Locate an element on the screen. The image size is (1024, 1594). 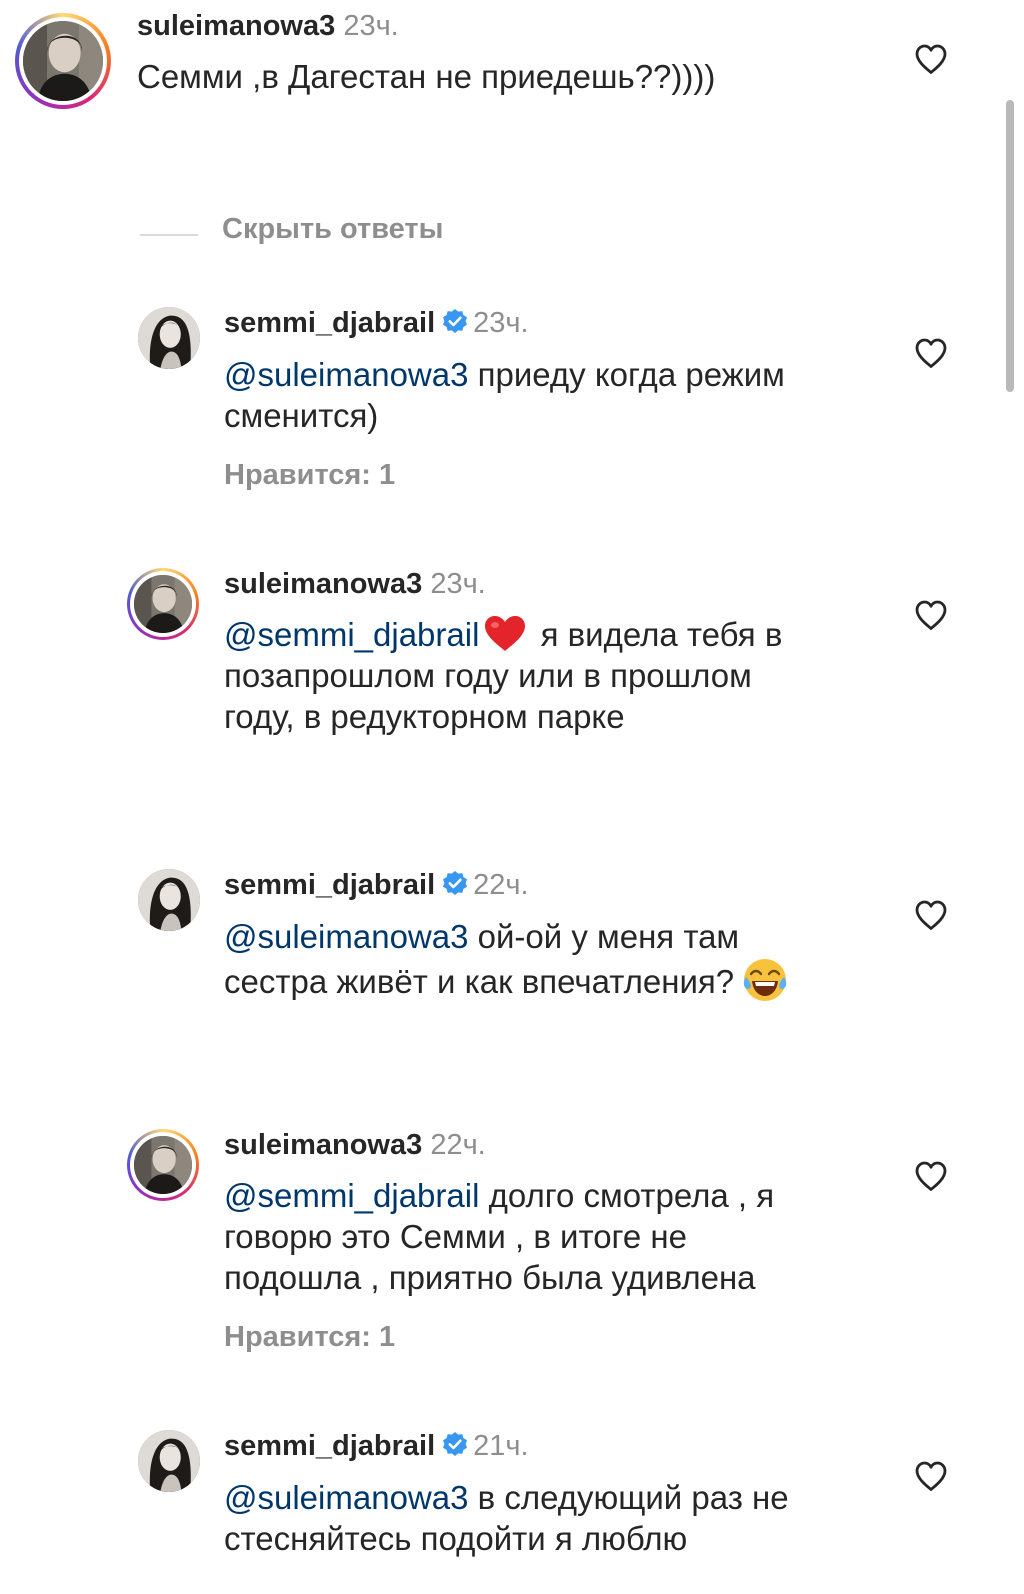
comment-header: semmi_djabrail 22ч. is located at coordinates (376, 885).